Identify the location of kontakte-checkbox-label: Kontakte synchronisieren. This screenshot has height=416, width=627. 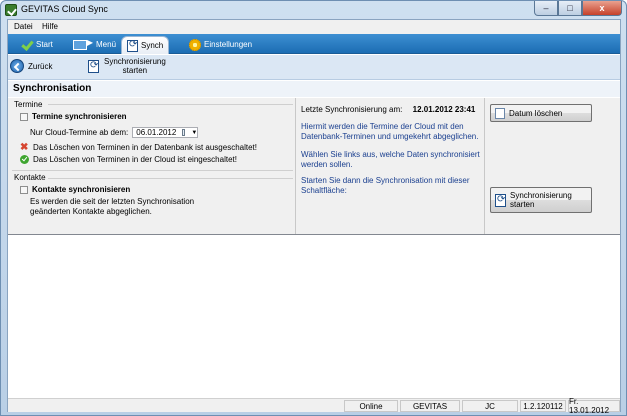
(81, 189).